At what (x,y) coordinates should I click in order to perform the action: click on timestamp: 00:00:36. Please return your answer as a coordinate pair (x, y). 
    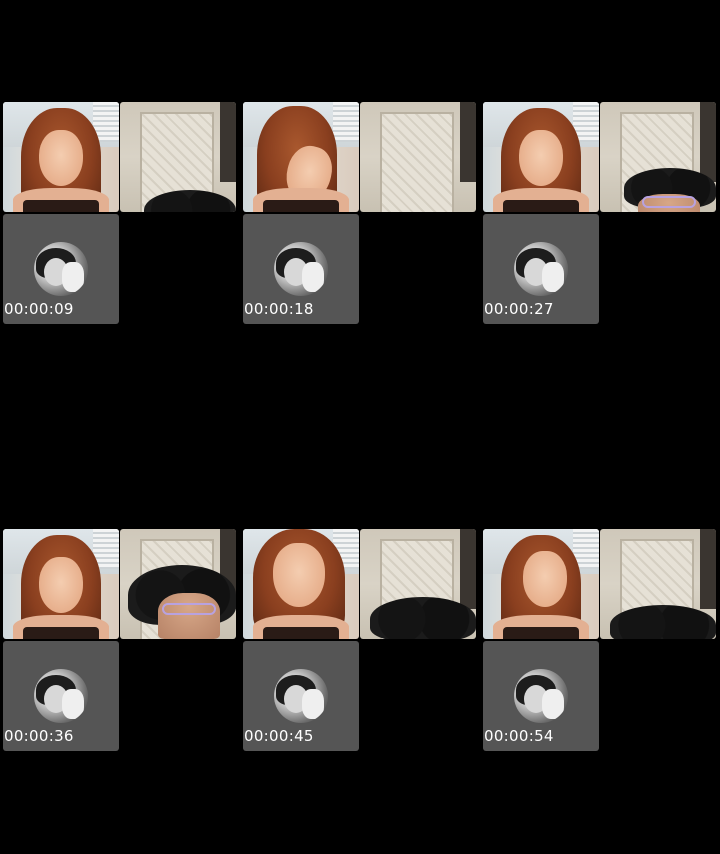
    Looking at the image, I should click on (39, 736).